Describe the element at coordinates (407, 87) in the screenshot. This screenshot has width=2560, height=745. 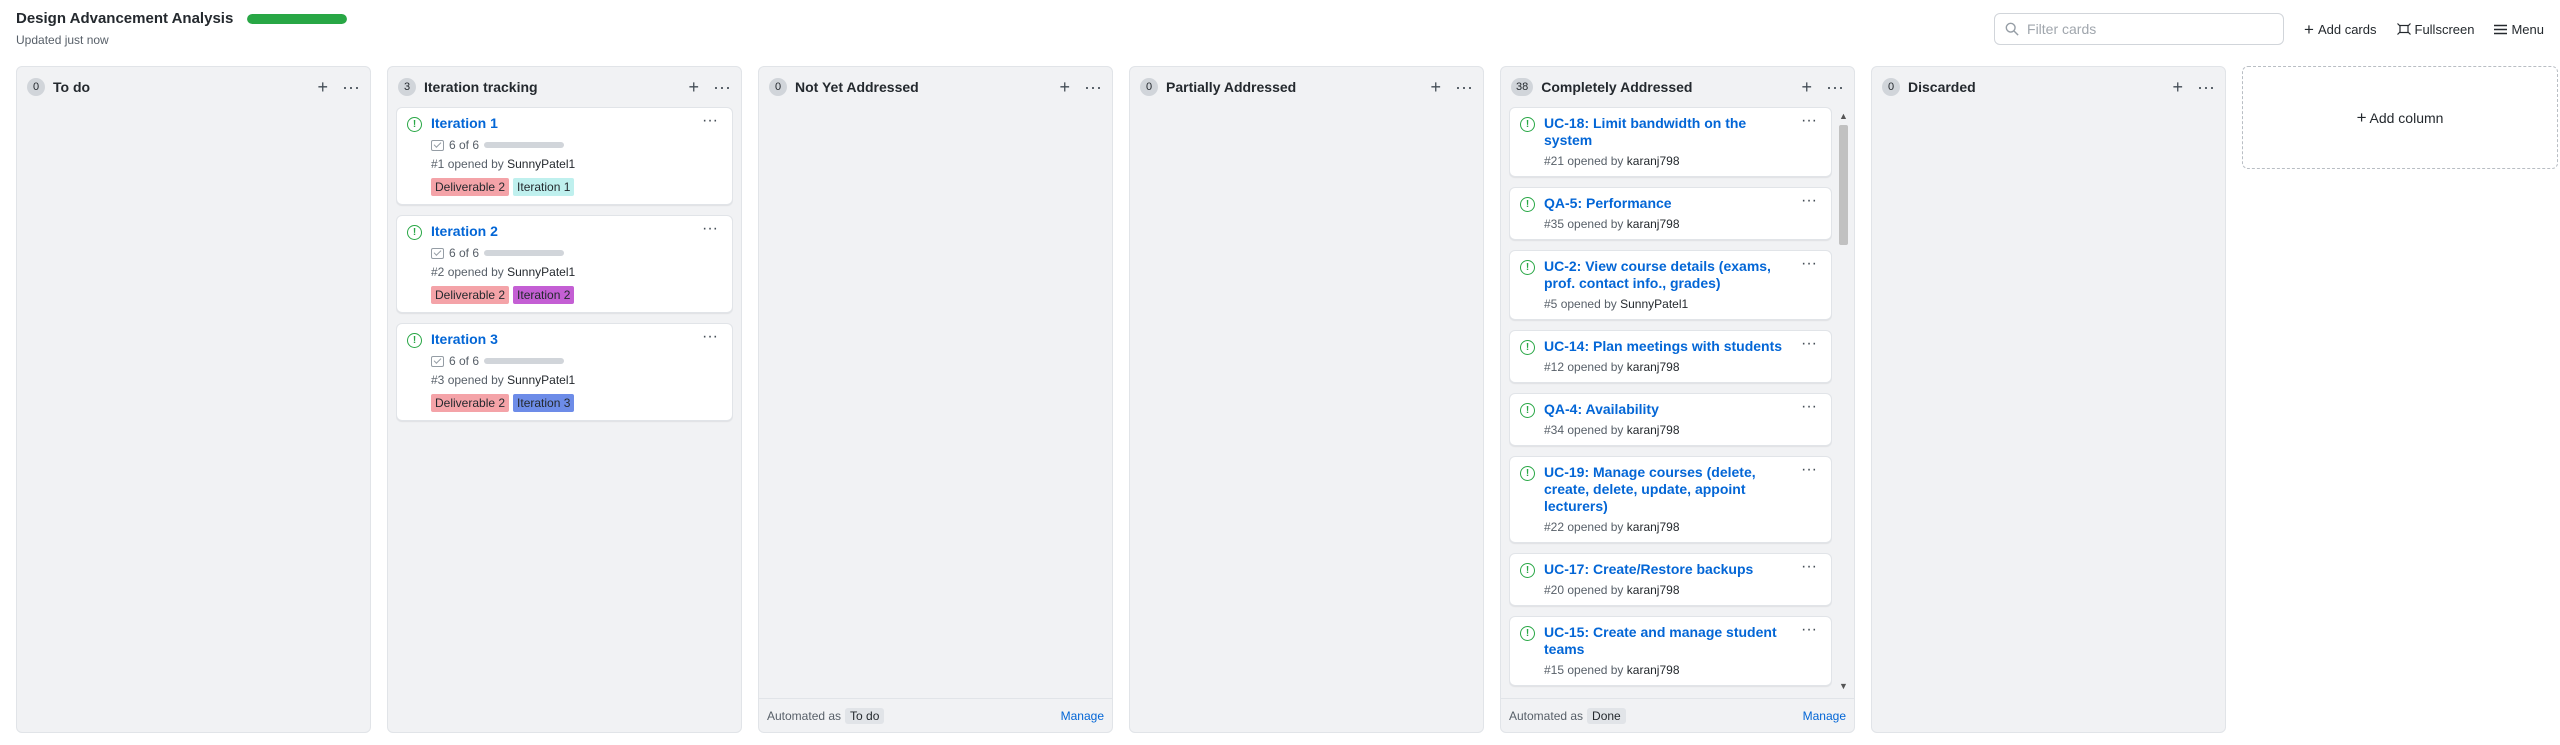
I see `column-card-count: 3` at that location.